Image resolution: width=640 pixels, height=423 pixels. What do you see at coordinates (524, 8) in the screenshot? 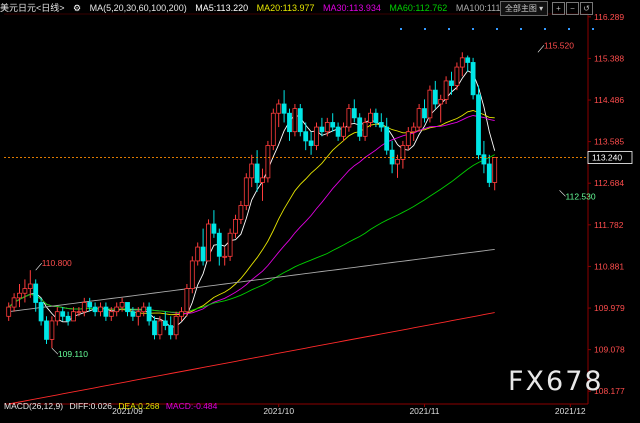
I see `main-chart-selector: 全部主图 ▾` at bounding box center [524, 8].